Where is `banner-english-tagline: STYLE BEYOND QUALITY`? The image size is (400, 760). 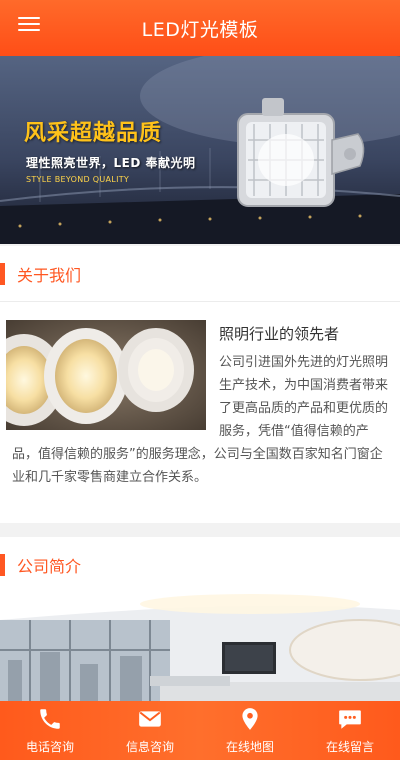
banner-english-tagline: STYLE BEYOND QUALITY is located at coordinates (78, 179).